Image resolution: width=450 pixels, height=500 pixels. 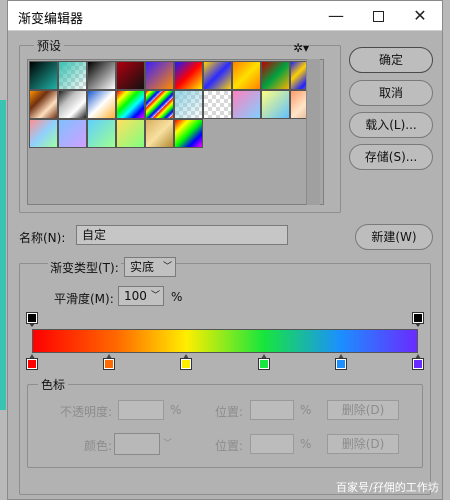 What do you see at coordinates (137, 444) in the screenshot?
I see `stop-color-well` at bounding box center [137, 444].